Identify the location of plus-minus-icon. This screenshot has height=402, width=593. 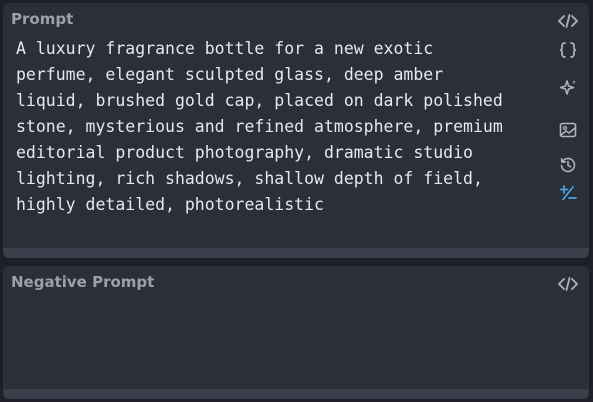
(568, 193).